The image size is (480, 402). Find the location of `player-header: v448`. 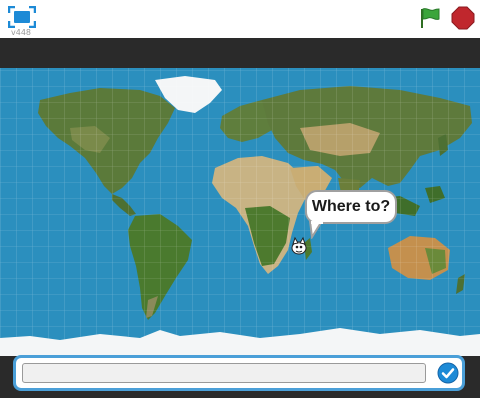

player-header: v448 is located at coordinates (240, 19).